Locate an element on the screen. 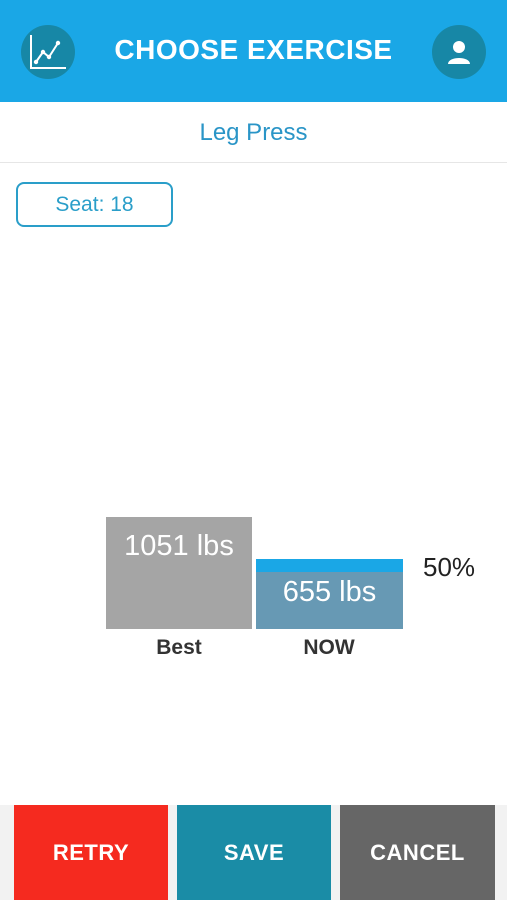  percent-label: 50% is located at coordinates (449, 567).